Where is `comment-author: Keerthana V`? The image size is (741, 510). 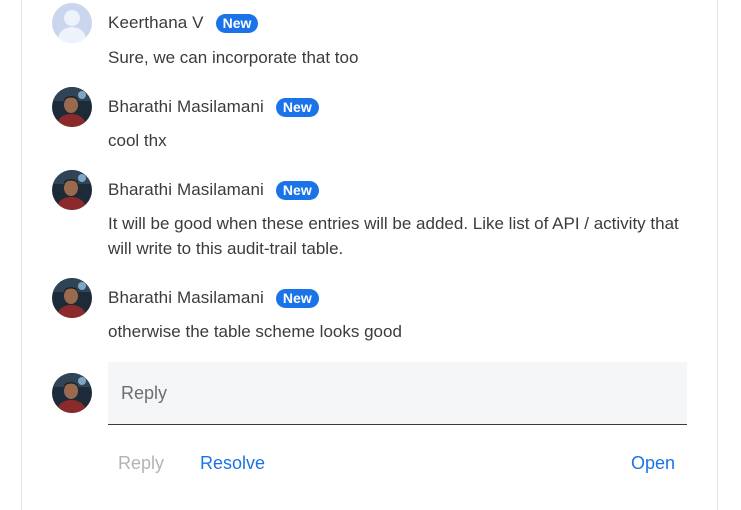
comment-author: Keerthana V is located at coordinates (156, 22).